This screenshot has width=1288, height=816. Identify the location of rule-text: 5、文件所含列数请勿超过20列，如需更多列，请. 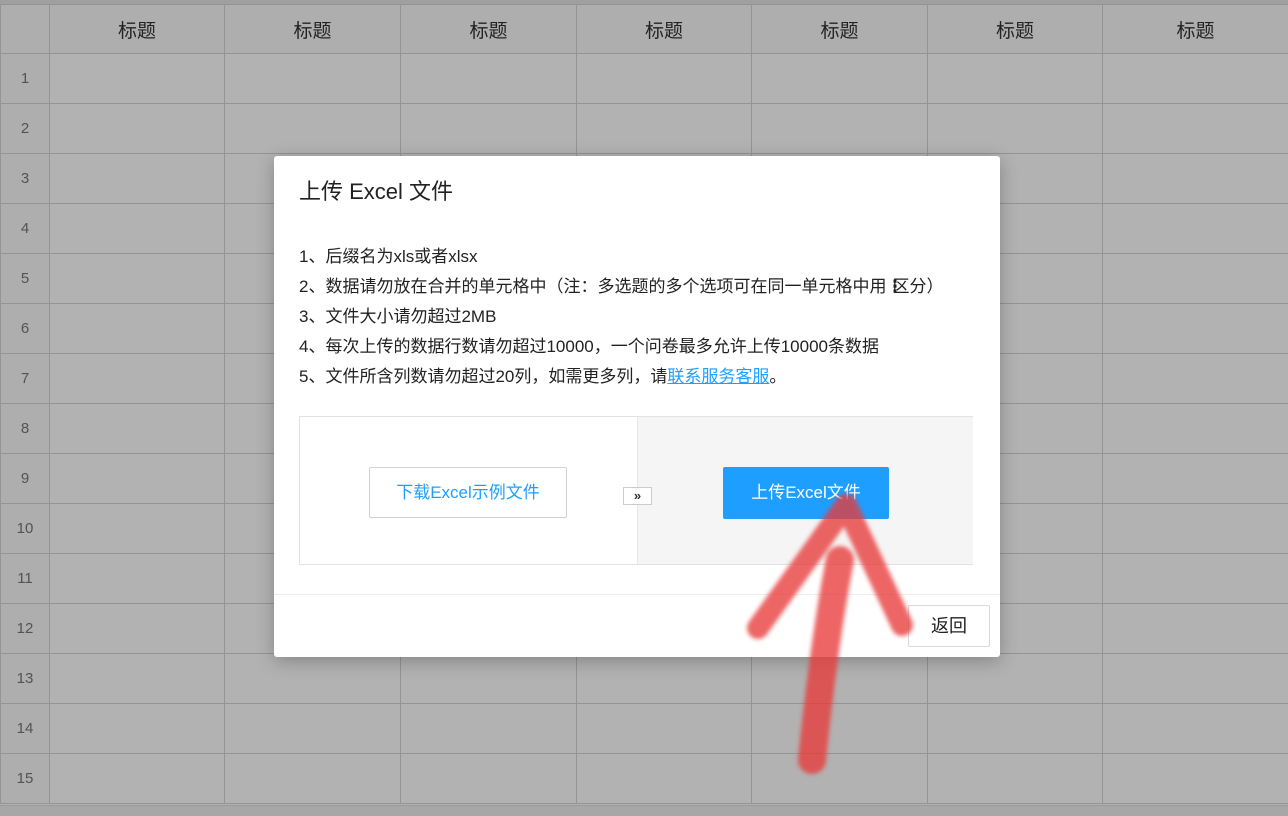
(483, 376).